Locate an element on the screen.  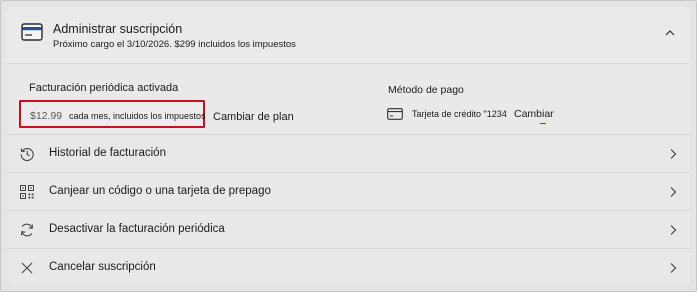
row-label: Historial de facturación is located at coordinates (107, 153).